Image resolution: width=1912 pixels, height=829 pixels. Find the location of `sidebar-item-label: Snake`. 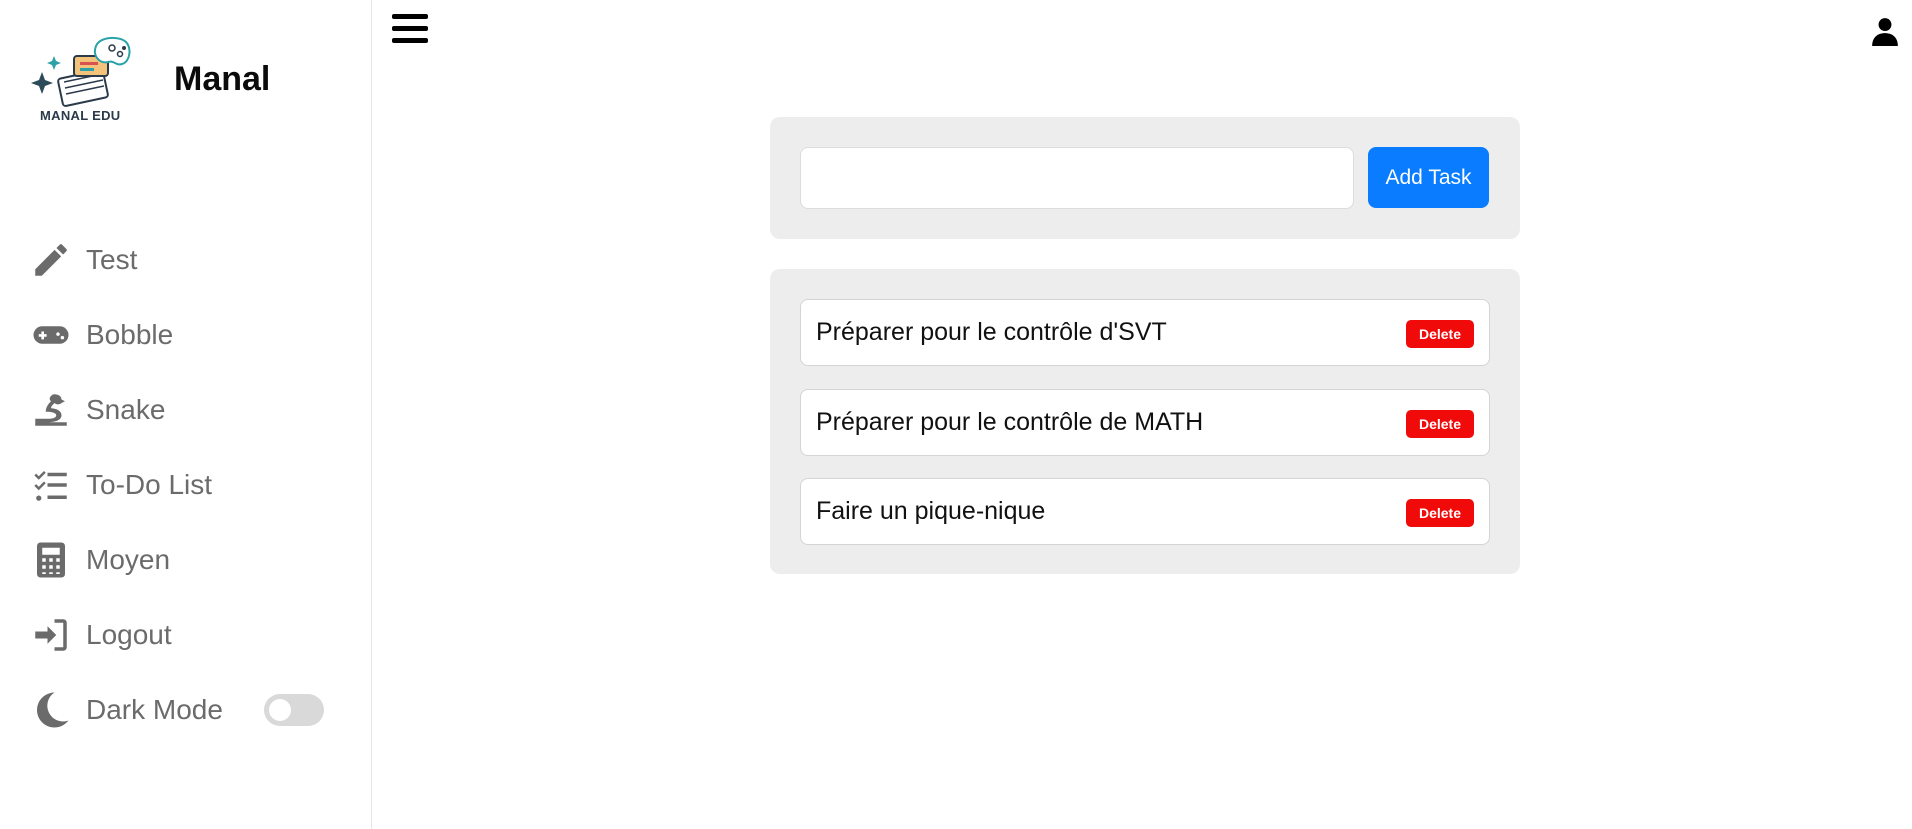

sidebar-item-label: Snake is located at coordinates (126, 409).